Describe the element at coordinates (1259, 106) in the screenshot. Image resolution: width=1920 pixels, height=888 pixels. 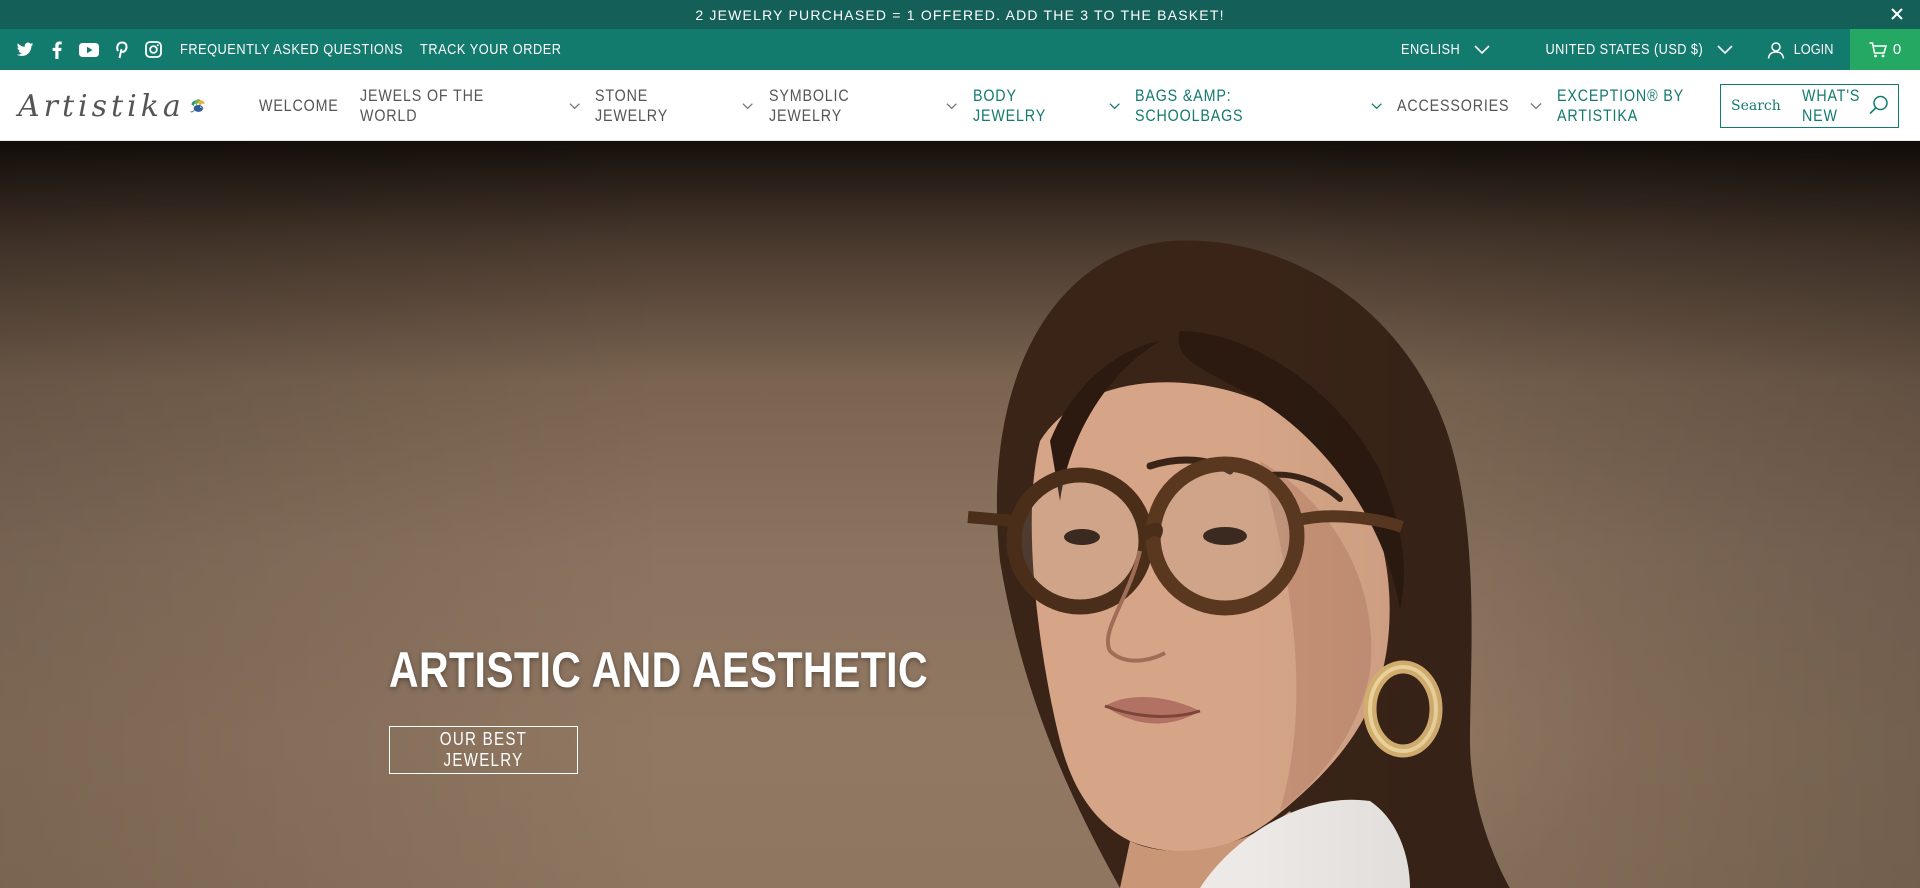
I see `nav-bags-schoolbags: BAGS &AMP: SCHOOLBAGS` at that location.